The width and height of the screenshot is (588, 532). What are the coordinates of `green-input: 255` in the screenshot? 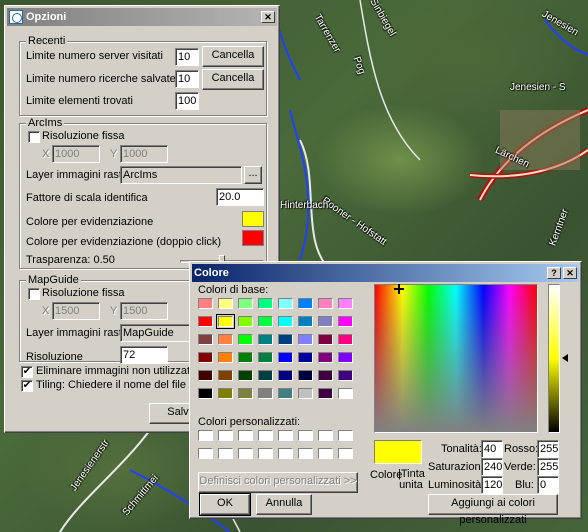 It's located at (548, 467).